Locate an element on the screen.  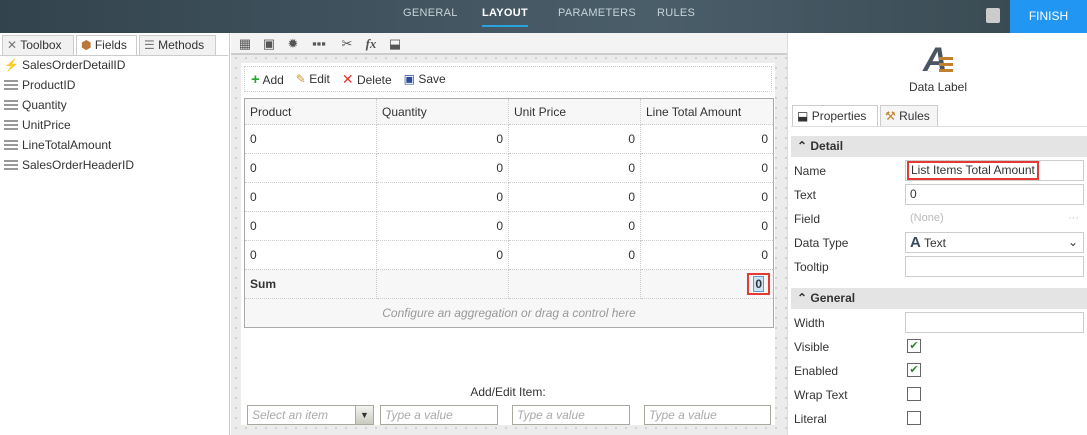
tab-rules: RULES is located at coordinates (676, 16).